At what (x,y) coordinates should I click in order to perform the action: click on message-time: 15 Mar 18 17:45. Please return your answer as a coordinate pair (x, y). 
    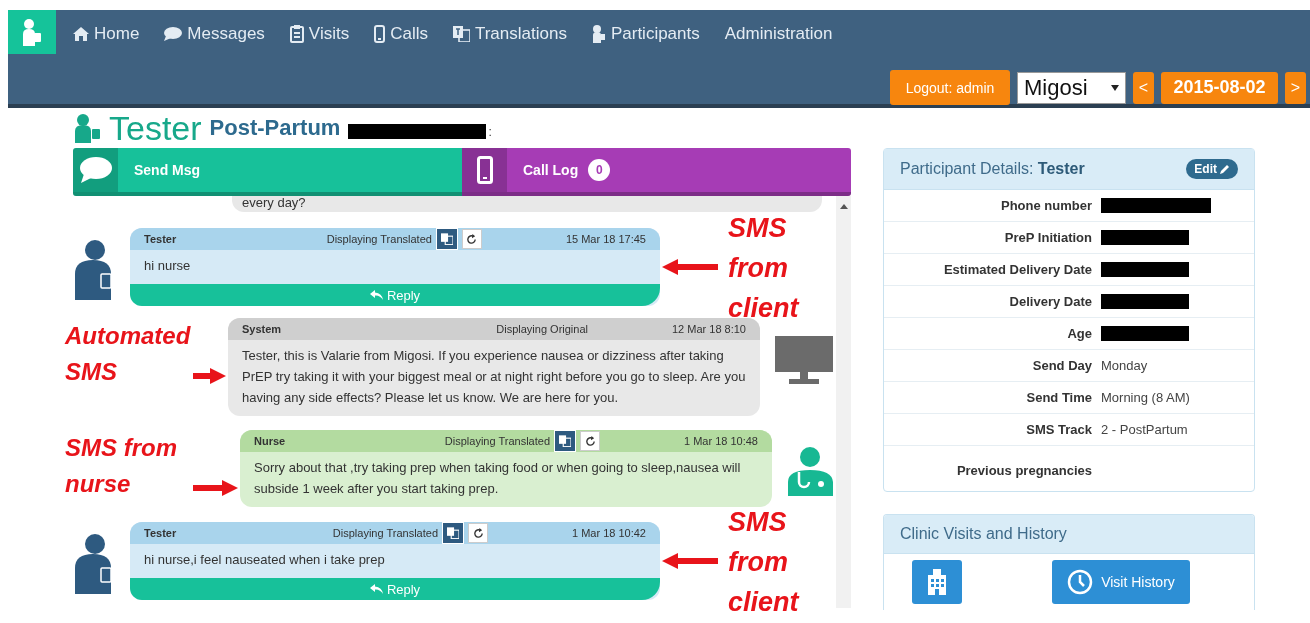
    Looking at the image, I should click on (605, 239).